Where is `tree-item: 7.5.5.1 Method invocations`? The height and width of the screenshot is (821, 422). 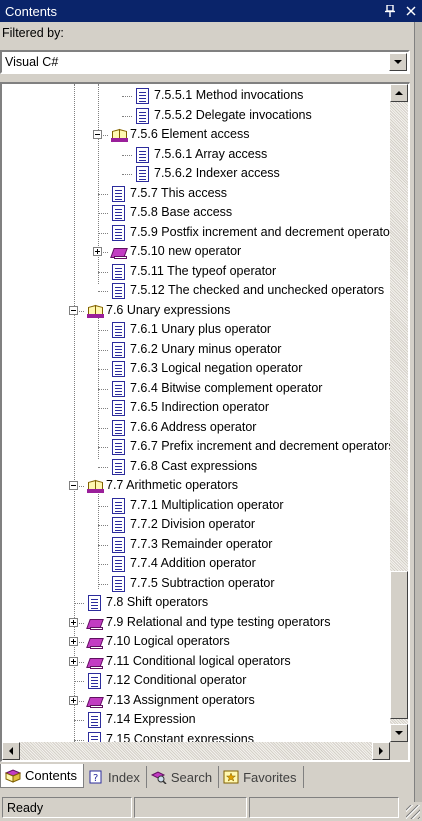
tree-item: 7.5.5.1 Method invocations is located at coordinates (196, 96).